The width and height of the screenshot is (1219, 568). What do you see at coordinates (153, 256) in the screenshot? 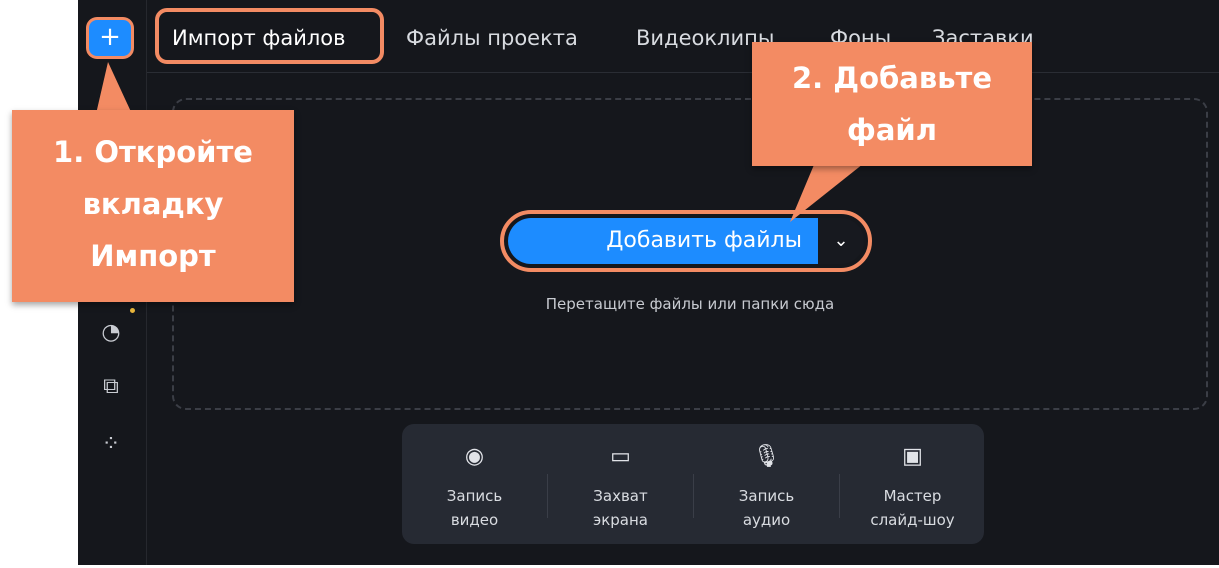
I see `callout-step1-line3: Импорт` at bounding box center [153, 256].